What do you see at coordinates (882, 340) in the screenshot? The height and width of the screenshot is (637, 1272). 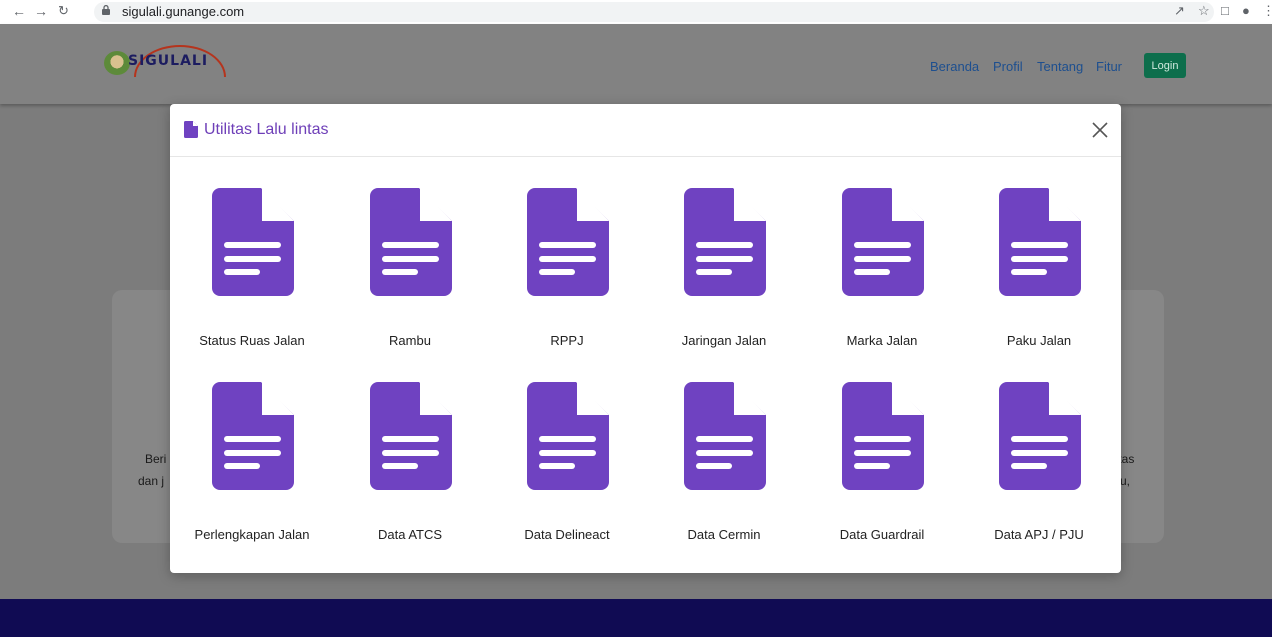 I see `utility-item-label: Marka Jalan` at bounding box center [882, 340].